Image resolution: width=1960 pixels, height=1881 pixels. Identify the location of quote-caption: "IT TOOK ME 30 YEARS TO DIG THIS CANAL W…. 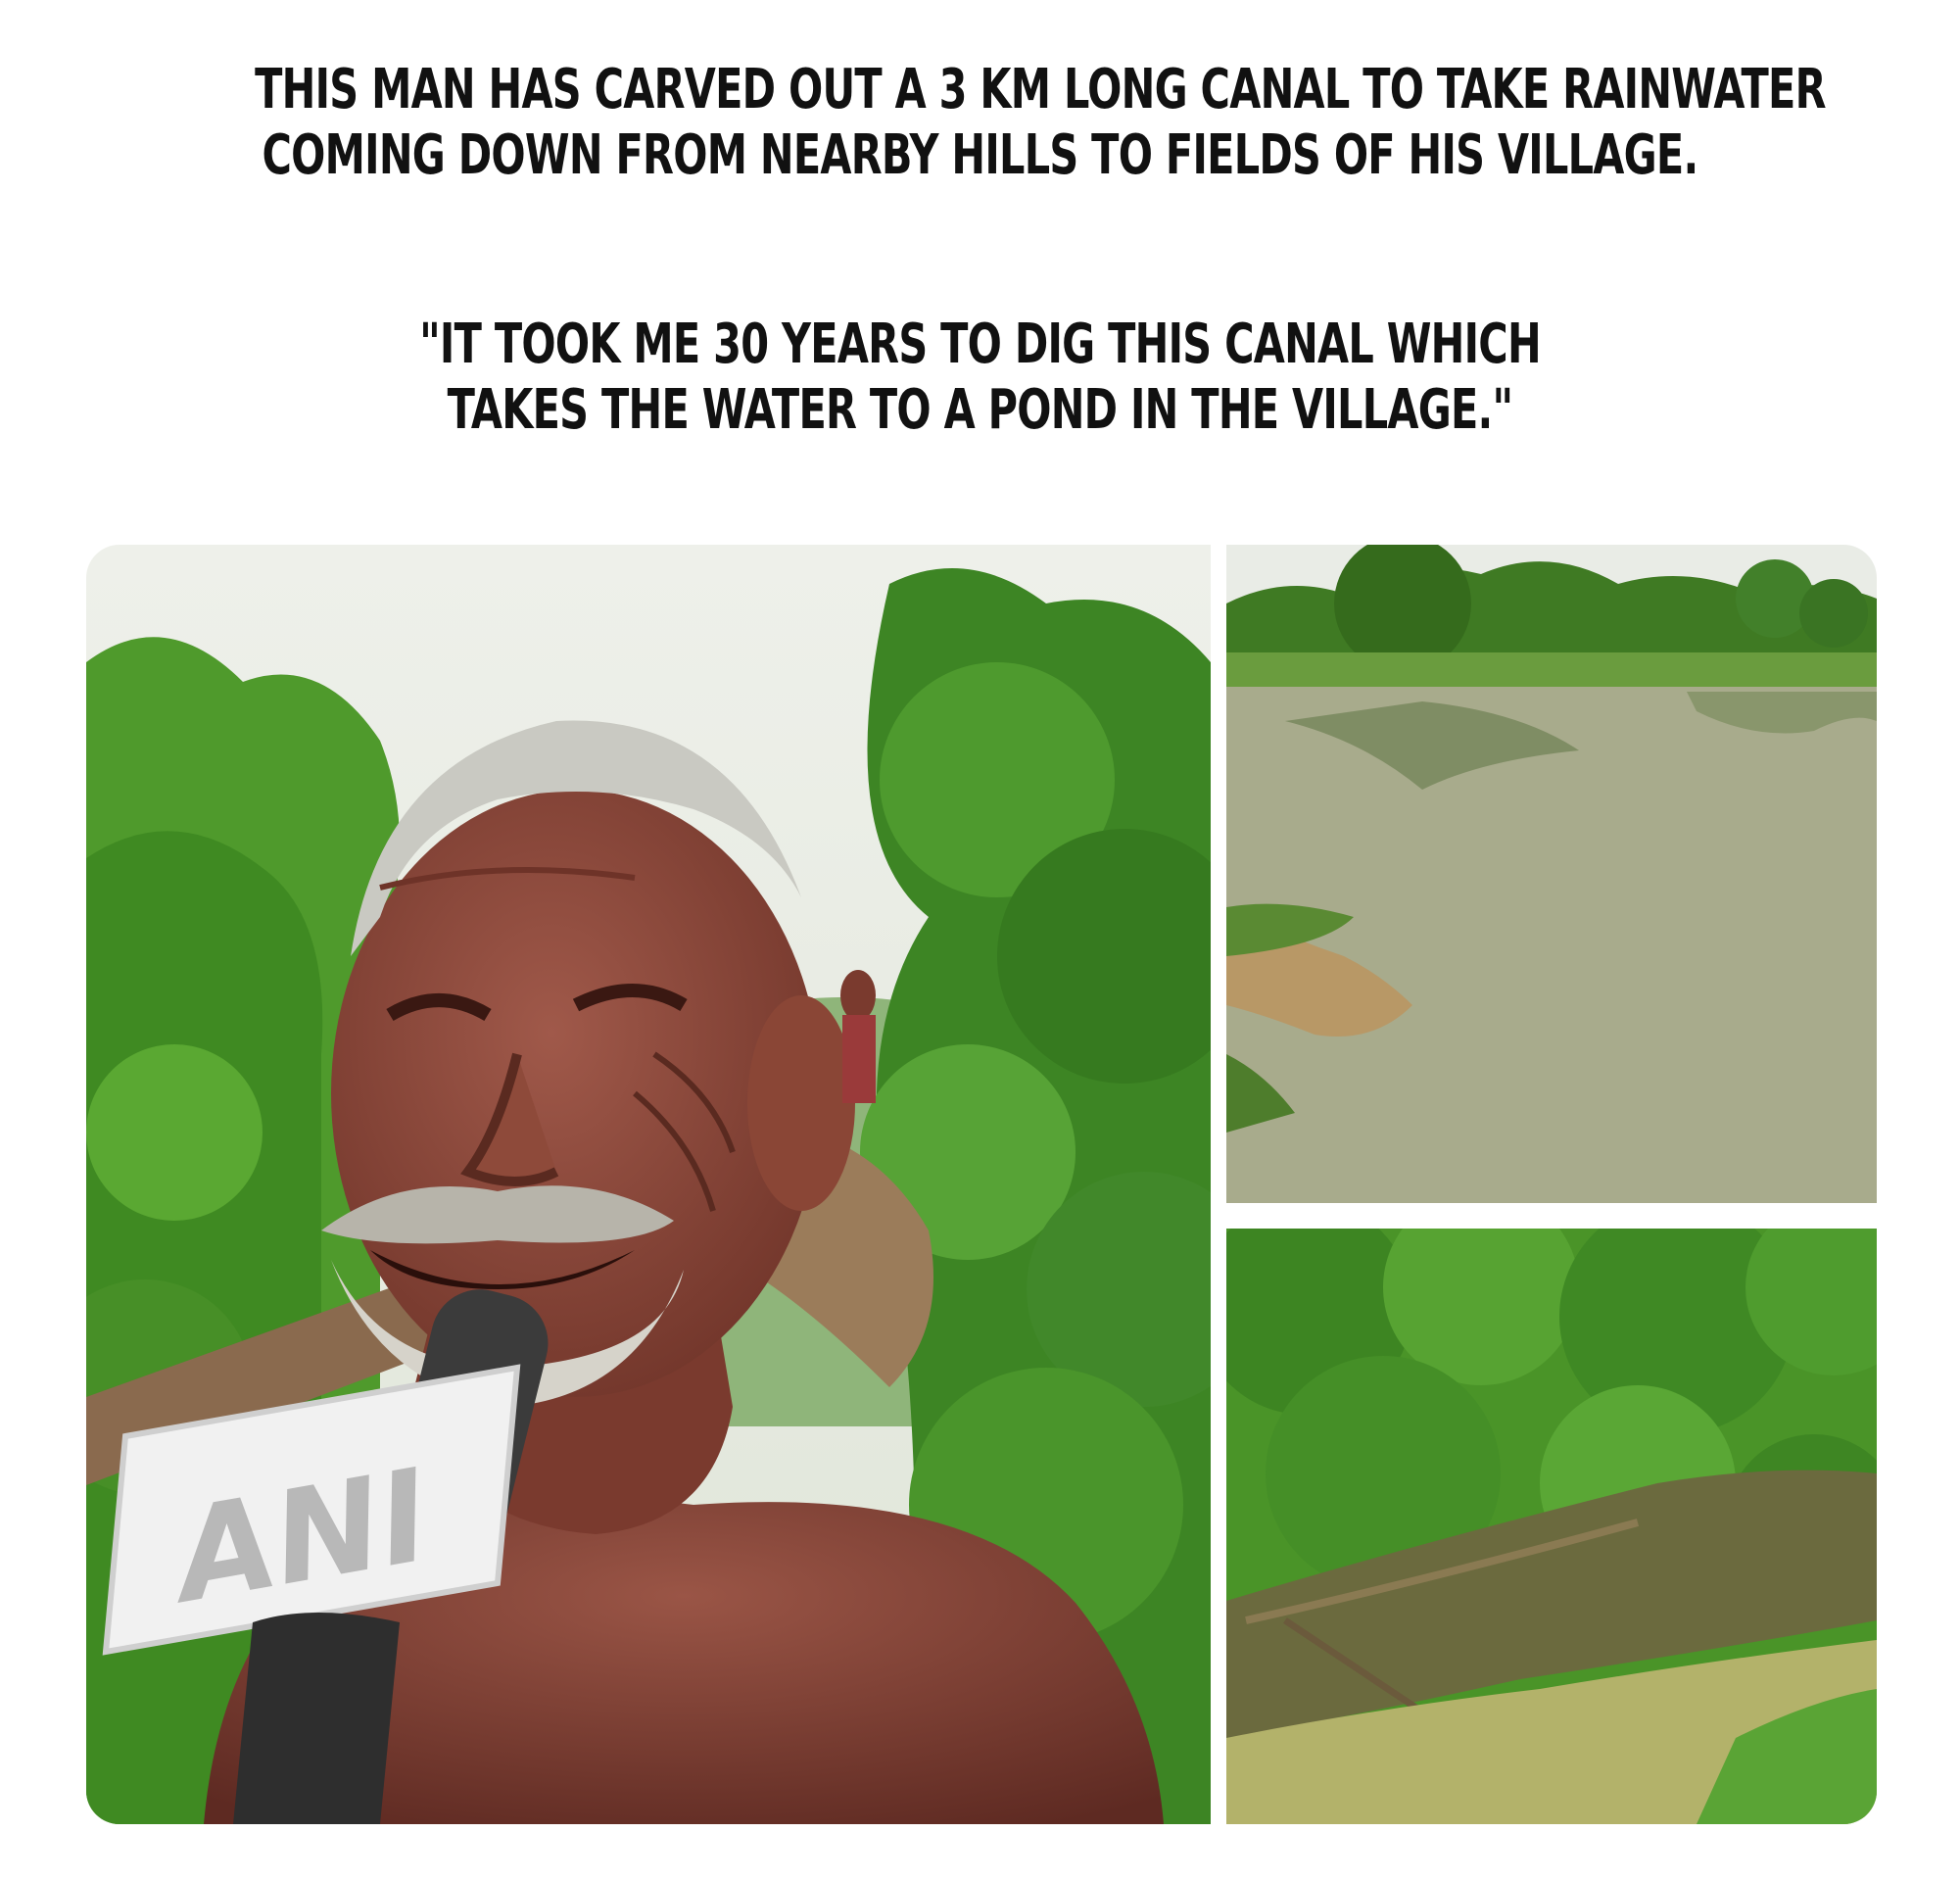
(980, 377).